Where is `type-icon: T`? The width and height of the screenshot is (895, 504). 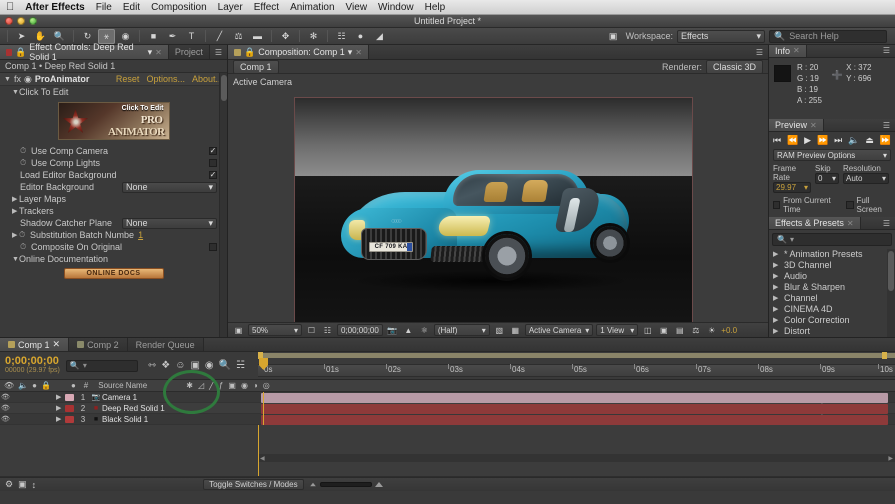
type-icon: T is located at coordinates (191, 36).